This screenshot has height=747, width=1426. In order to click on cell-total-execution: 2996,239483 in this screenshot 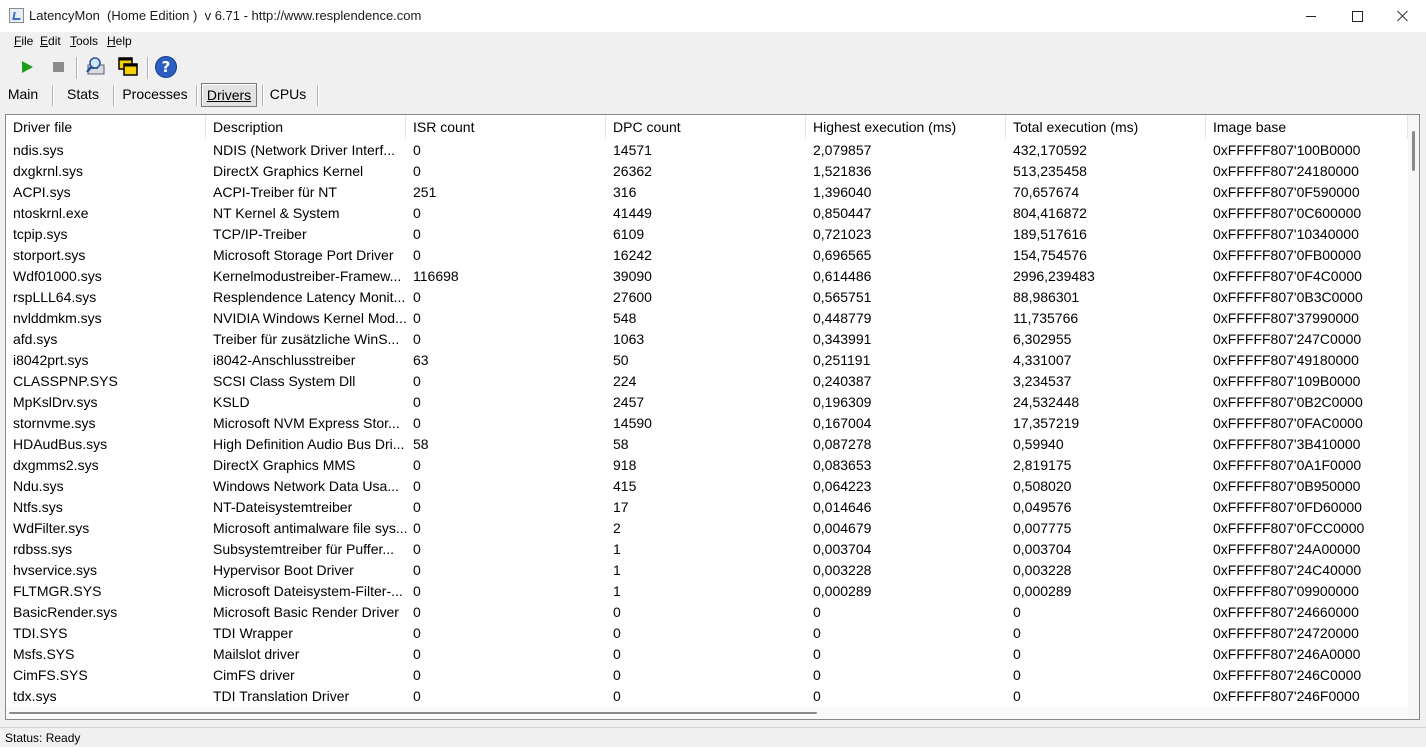, I will do `click(1054, 276)`.